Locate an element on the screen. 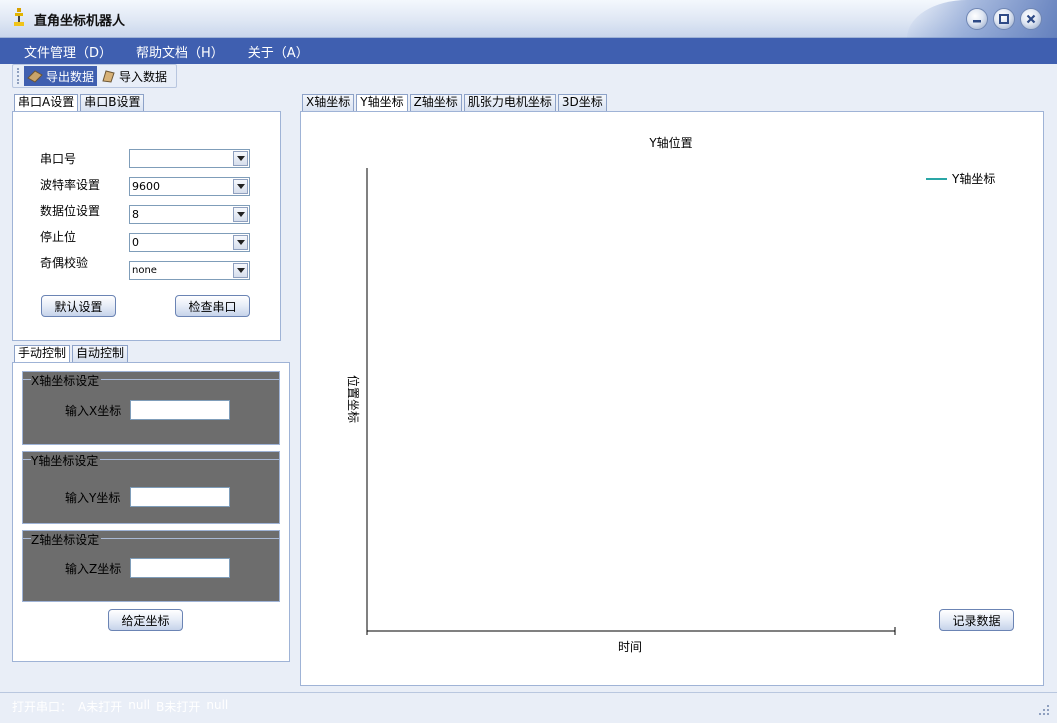  z-axis-group: Z轴坐标设定 输入Z坐标 is located at coordinates (151, 566).